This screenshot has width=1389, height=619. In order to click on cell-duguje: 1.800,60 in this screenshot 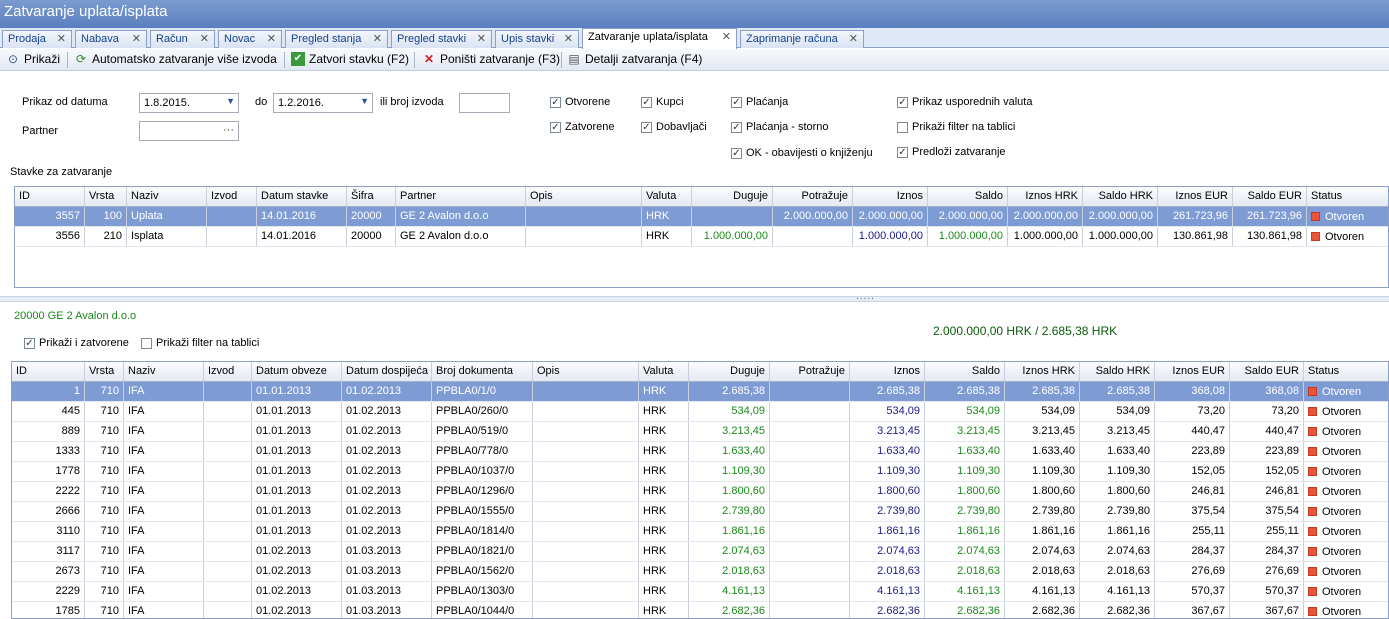, I will do `click(729, 491)`.